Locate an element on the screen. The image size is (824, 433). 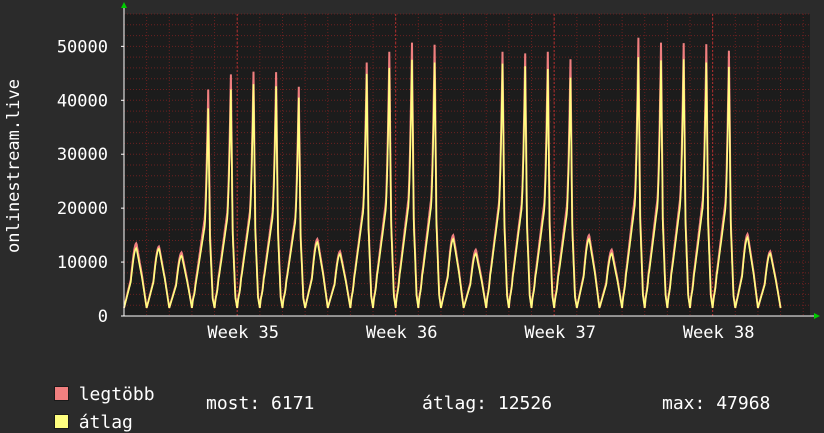
legend-swatch-avg is located at coordinates (61, 421).